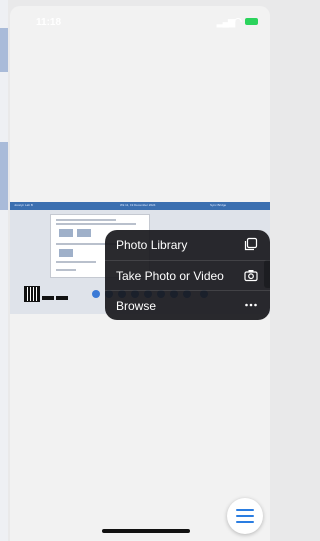  I want to click on wifi-icon: ◠, so click(238, 21).